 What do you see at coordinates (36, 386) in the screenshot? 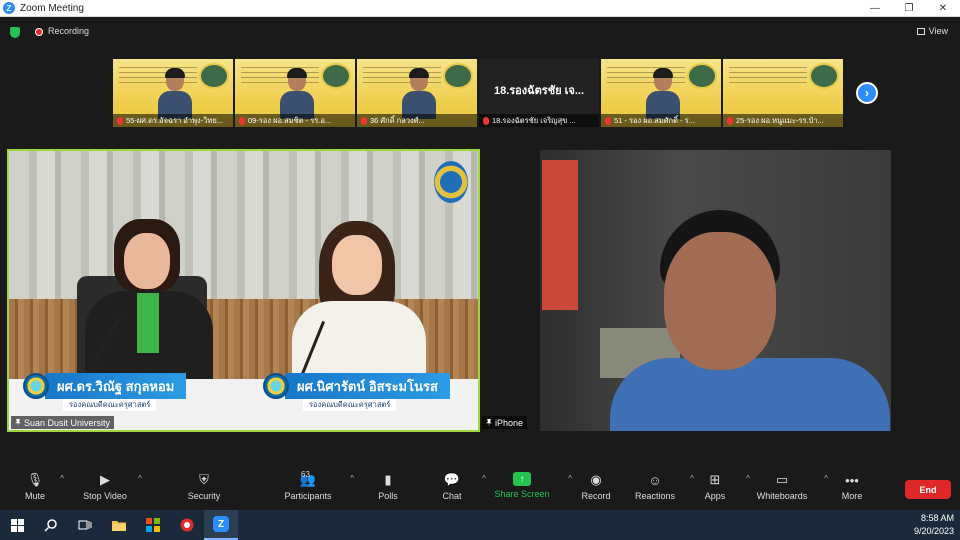
I see `university-seal-icon` at bounding box center [36, 386].